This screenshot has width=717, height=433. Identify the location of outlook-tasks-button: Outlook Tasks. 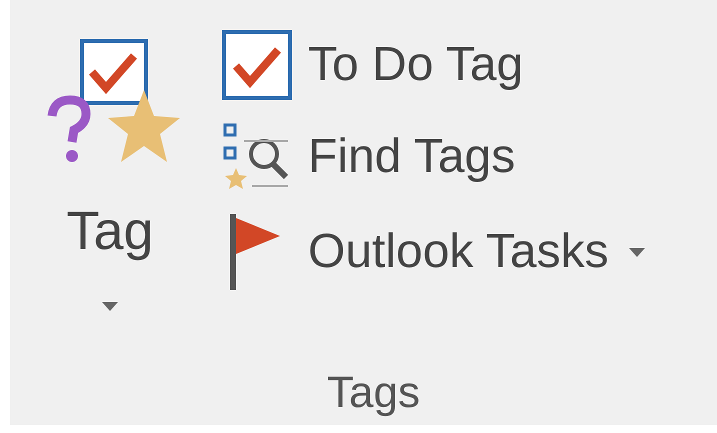
(433, 252).